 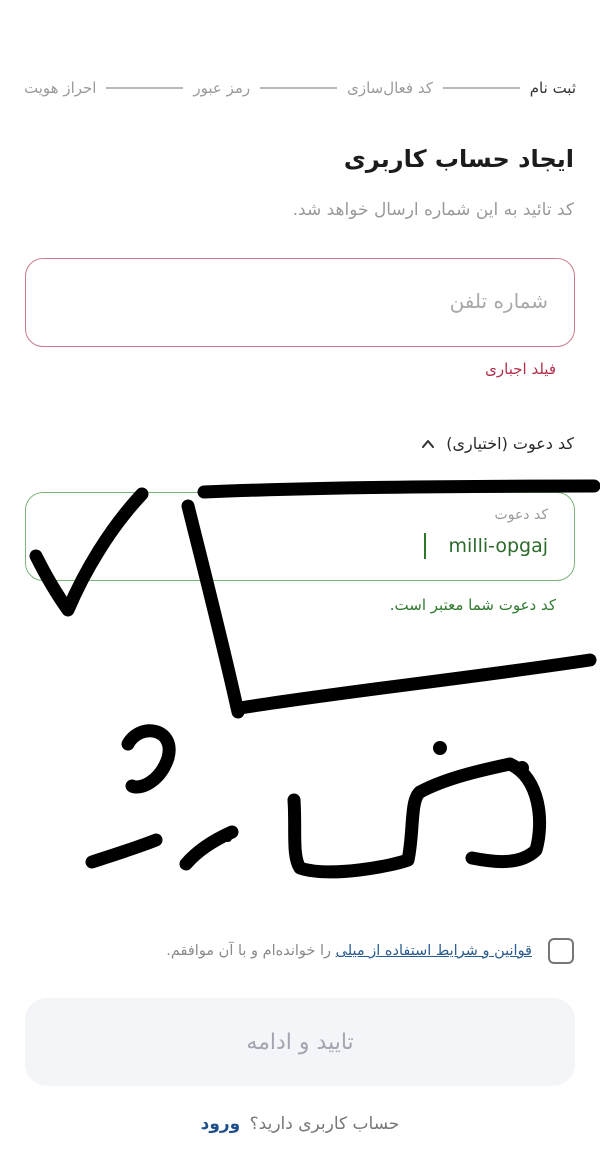 I want to click on invite-code-input, so click(x=300, y=546).